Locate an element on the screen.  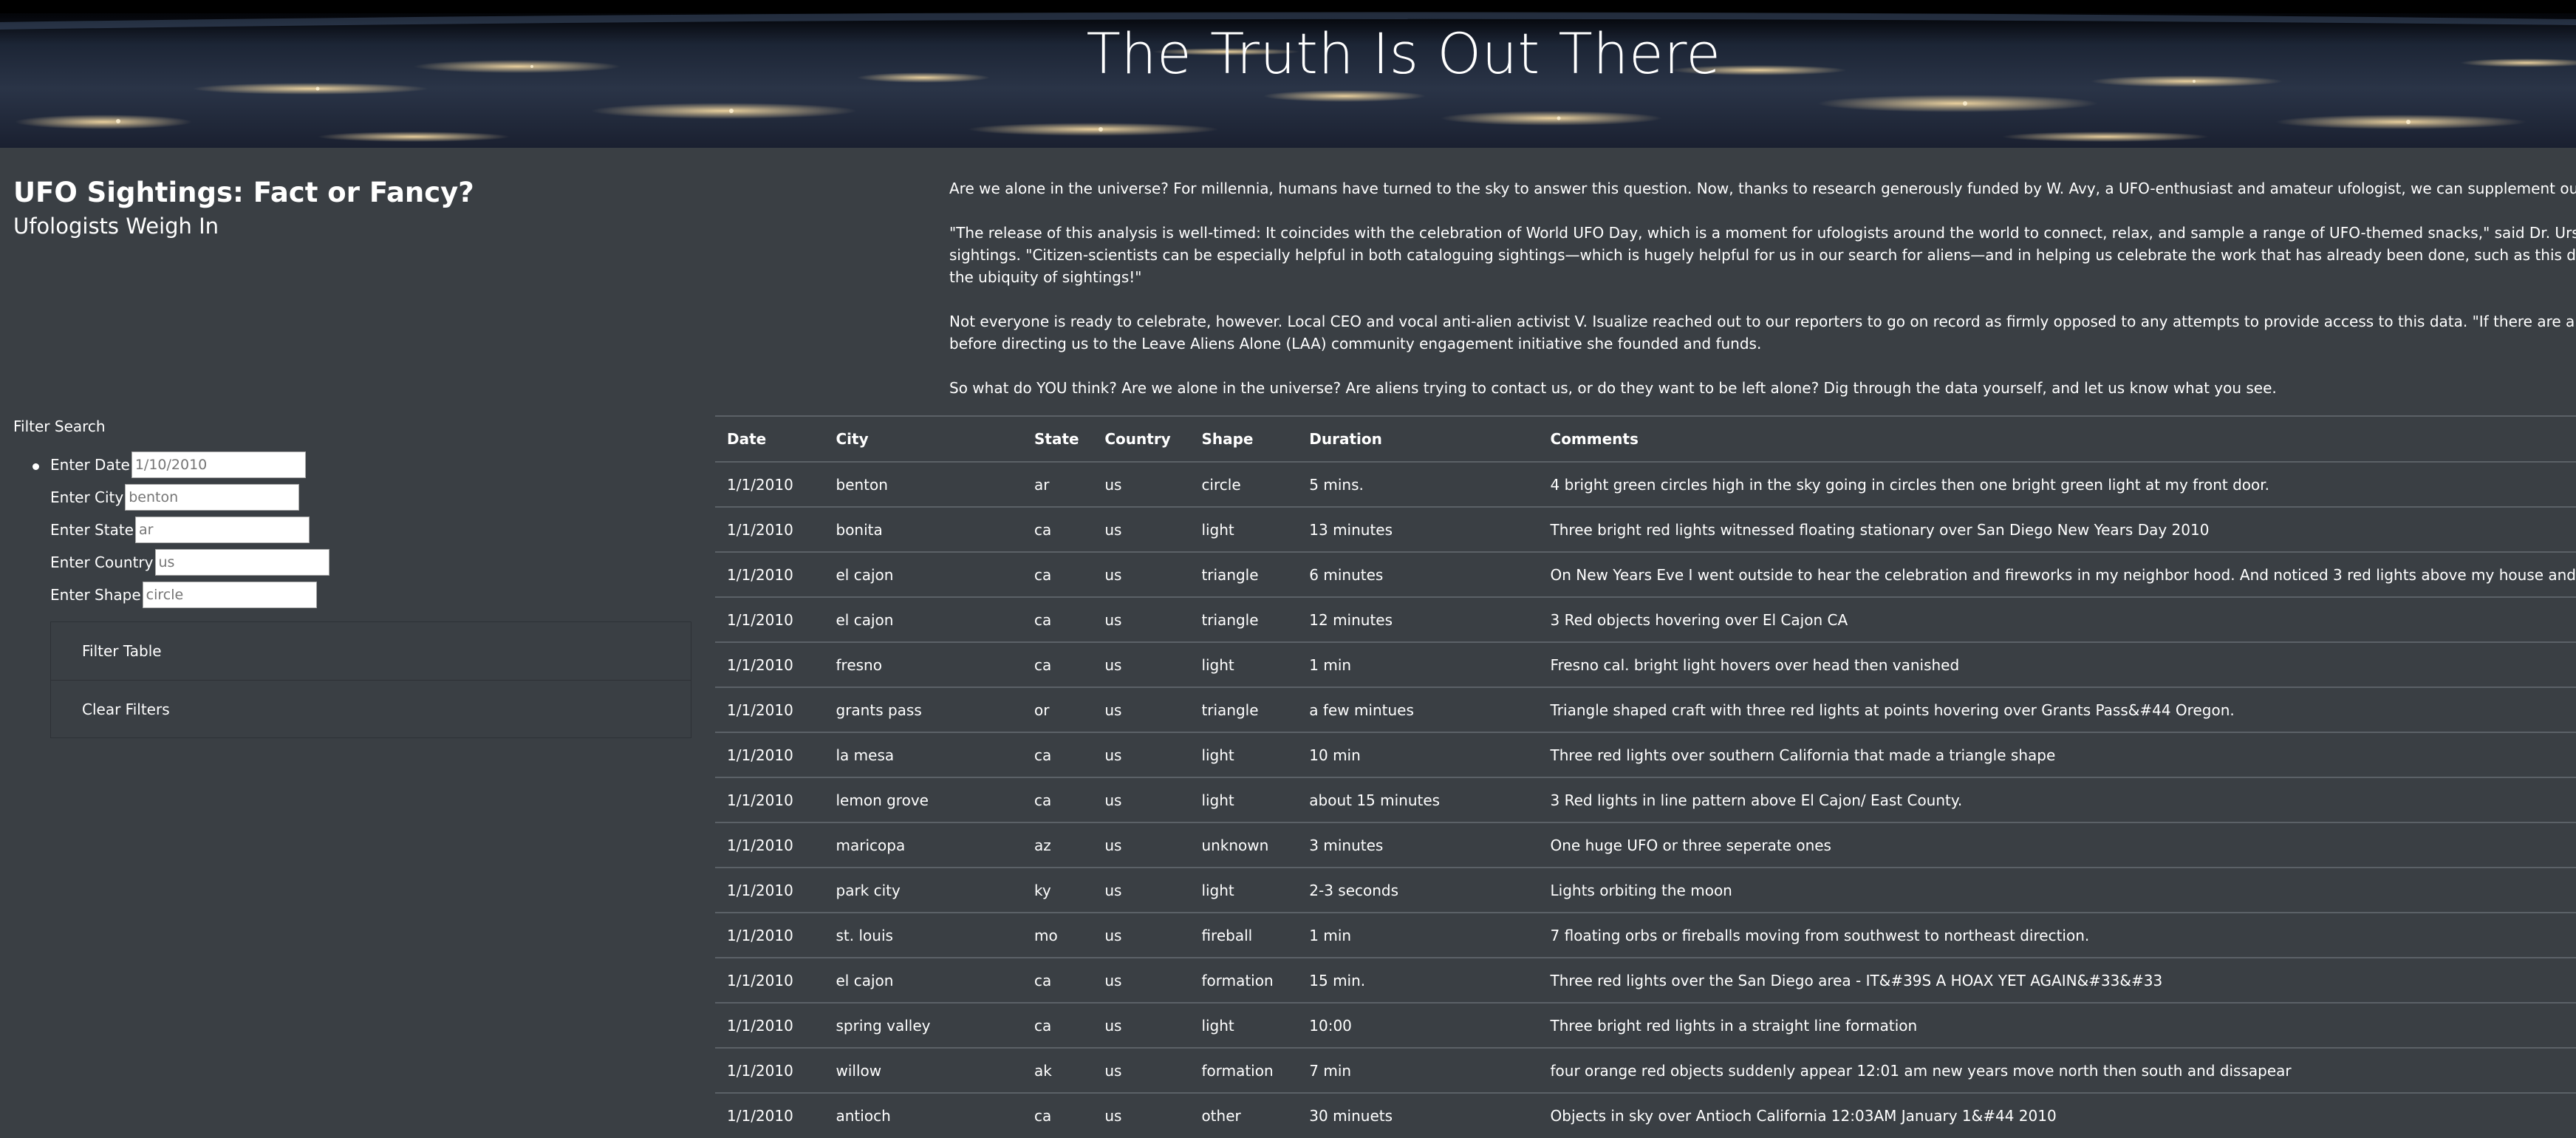
city-input is located at coordinates (212, 497).